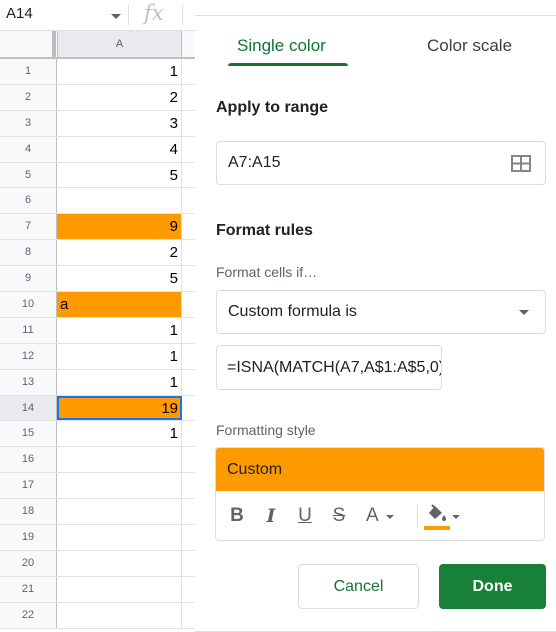 This screenshot has height=632, width=556. What do you see at coordinates (28, 408) in the screenshot?
I see `row-header: 14` at bounding box center [28, 408].